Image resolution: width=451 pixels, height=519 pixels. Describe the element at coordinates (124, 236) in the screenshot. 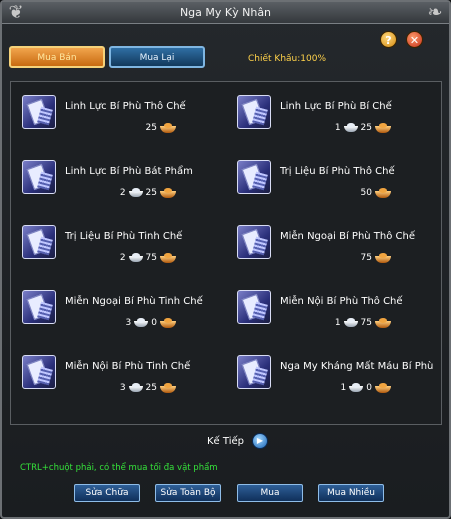

I see `item-name: Trị Liệu Bí Phù Tinh Chế` at that location.